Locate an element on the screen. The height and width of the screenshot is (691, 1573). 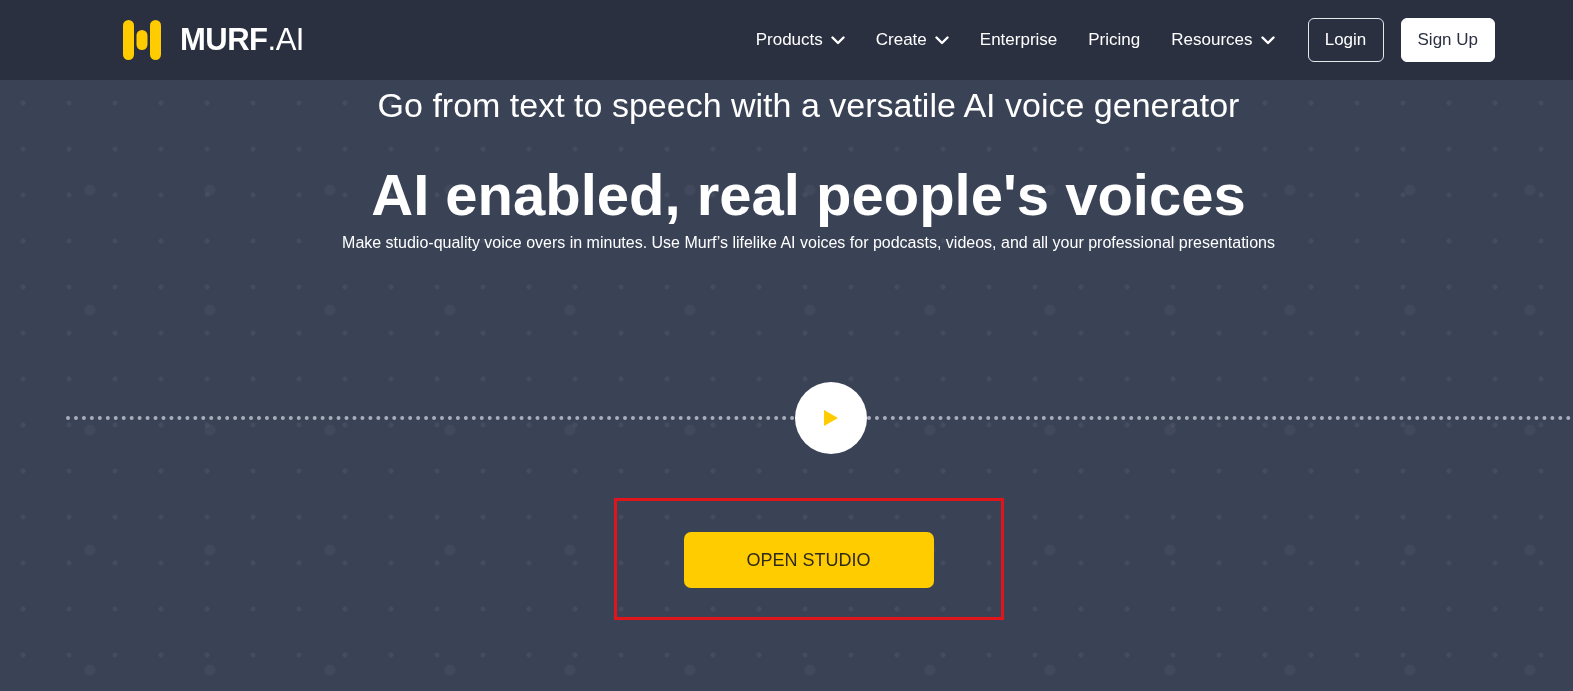
nav-link: Enterprise is located at coordinates (1018, 40).